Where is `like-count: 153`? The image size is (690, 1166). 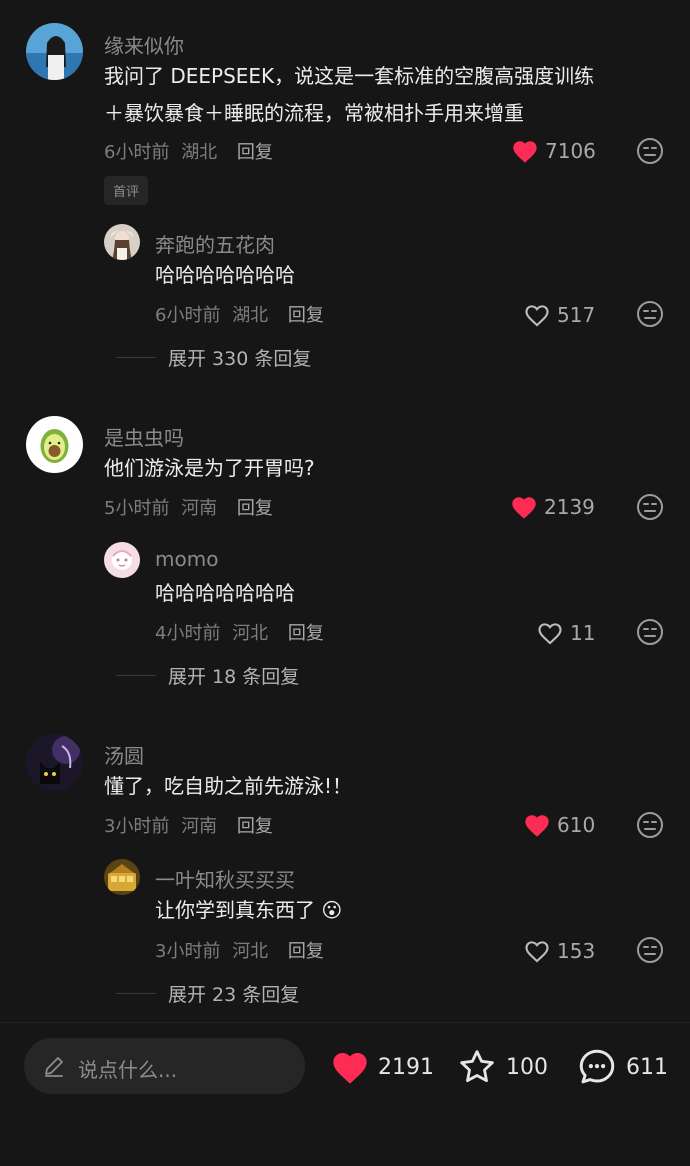
like-count: 153 is located at coordinates (576, 951).